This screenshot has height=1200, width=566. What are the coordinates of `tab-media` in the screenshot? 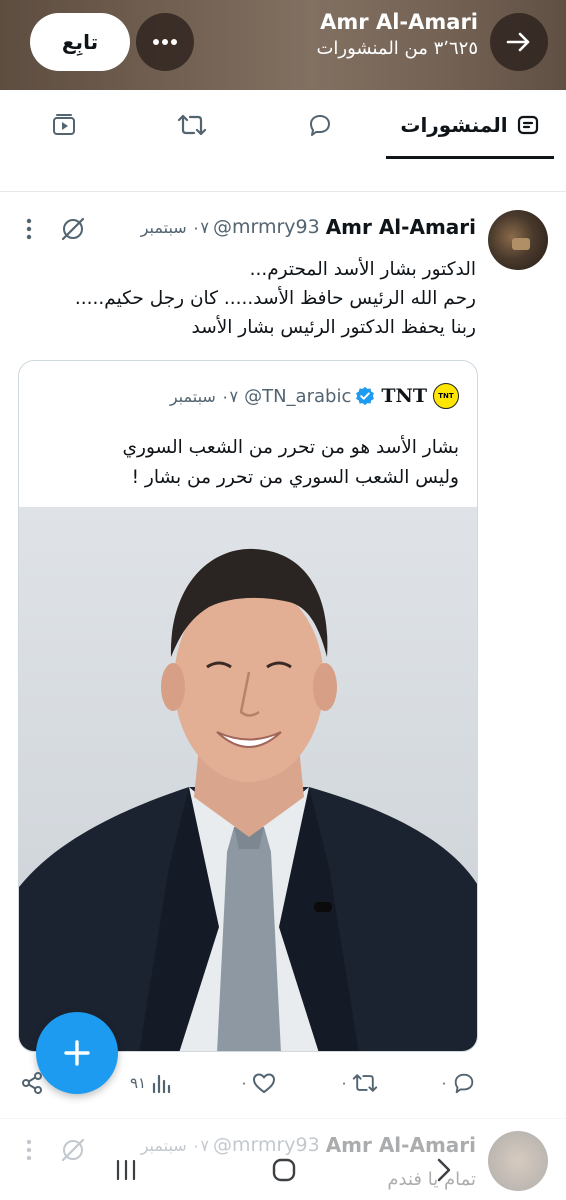 It's located at (64, 125).